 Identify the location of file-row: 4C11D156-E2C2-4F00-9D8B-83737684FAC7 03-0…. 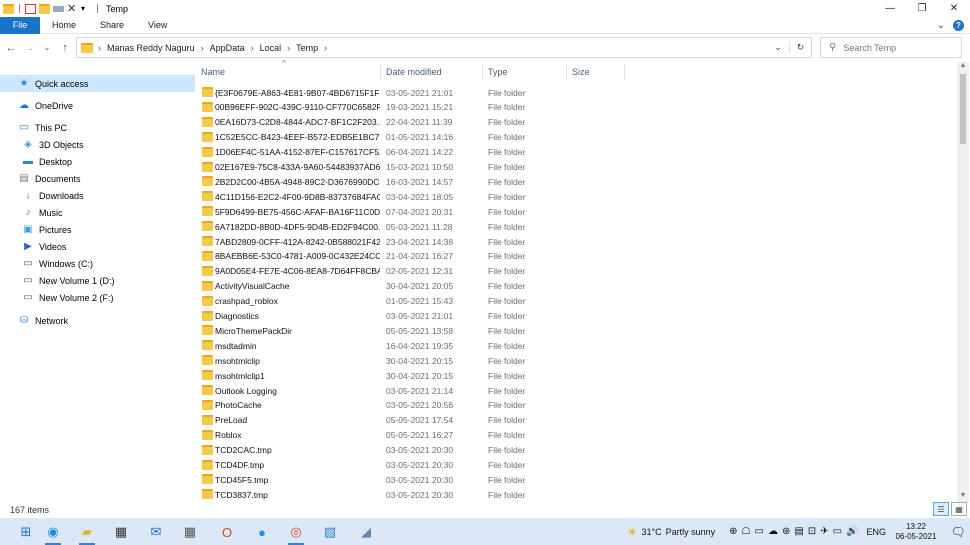
(576, 196).